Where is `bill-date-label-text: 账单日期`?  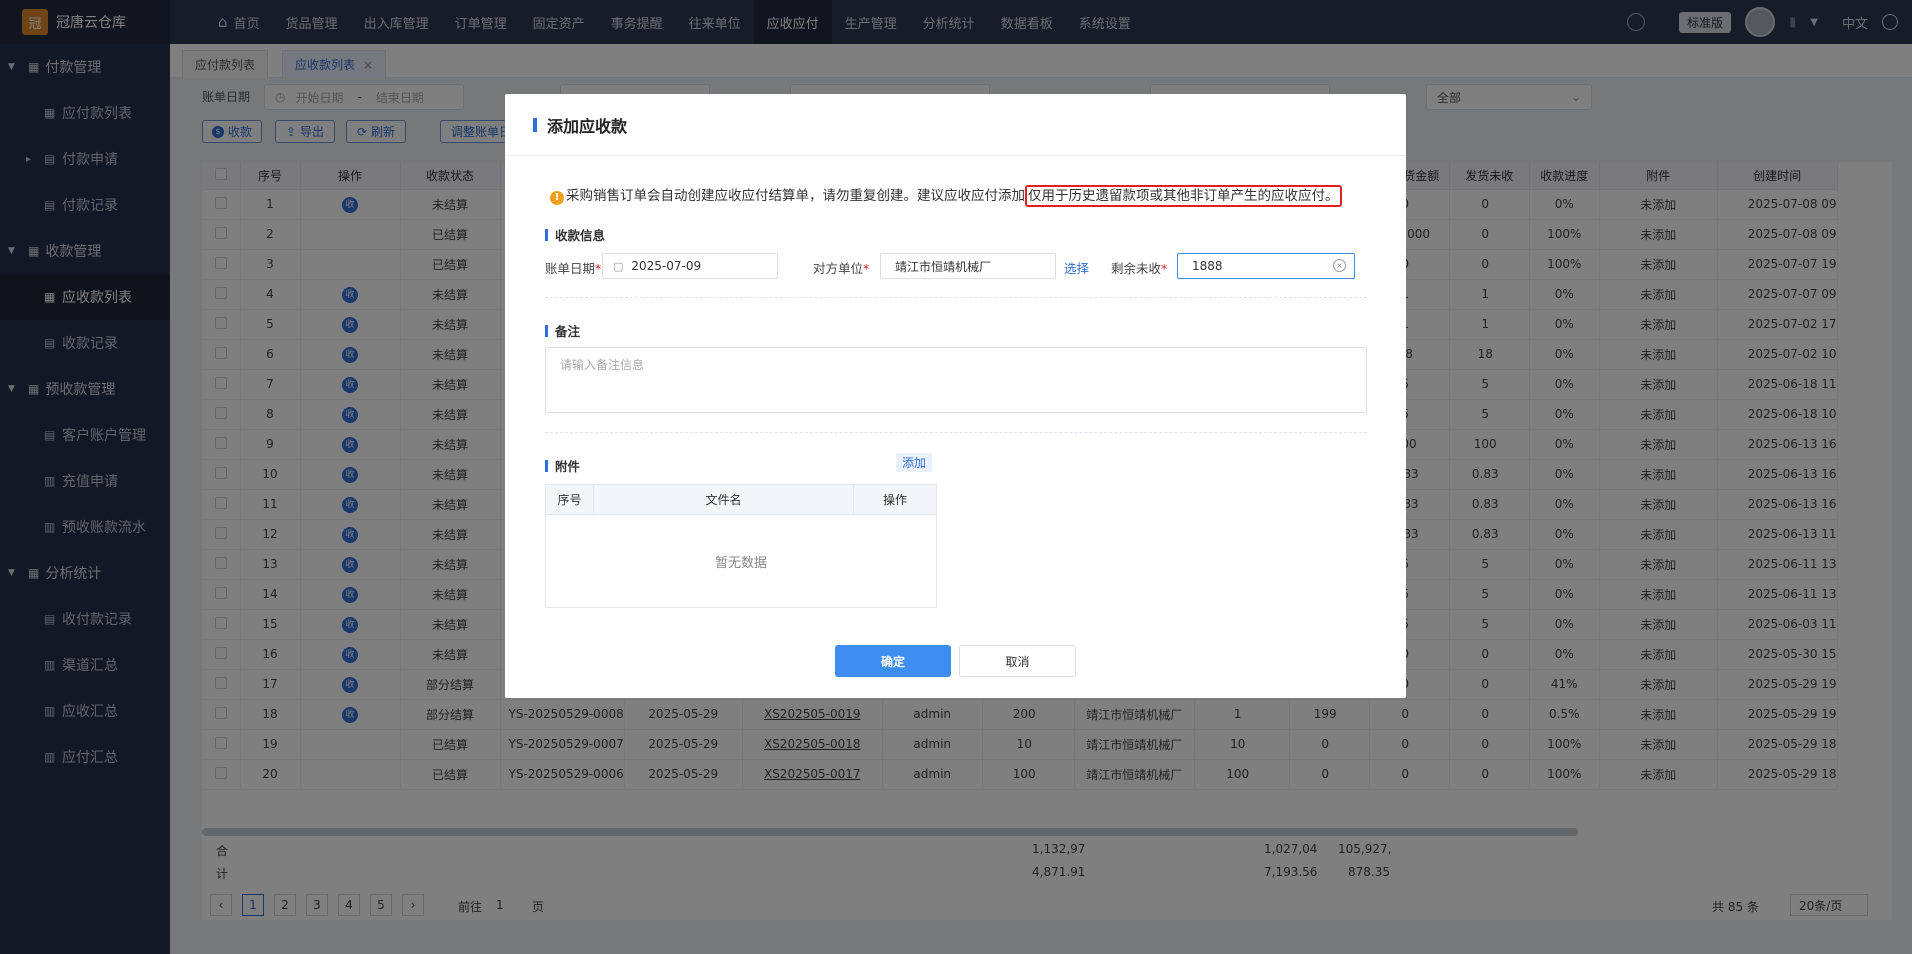
bill-date-label-text: 账单日期 is located at coordinates (570, 268).